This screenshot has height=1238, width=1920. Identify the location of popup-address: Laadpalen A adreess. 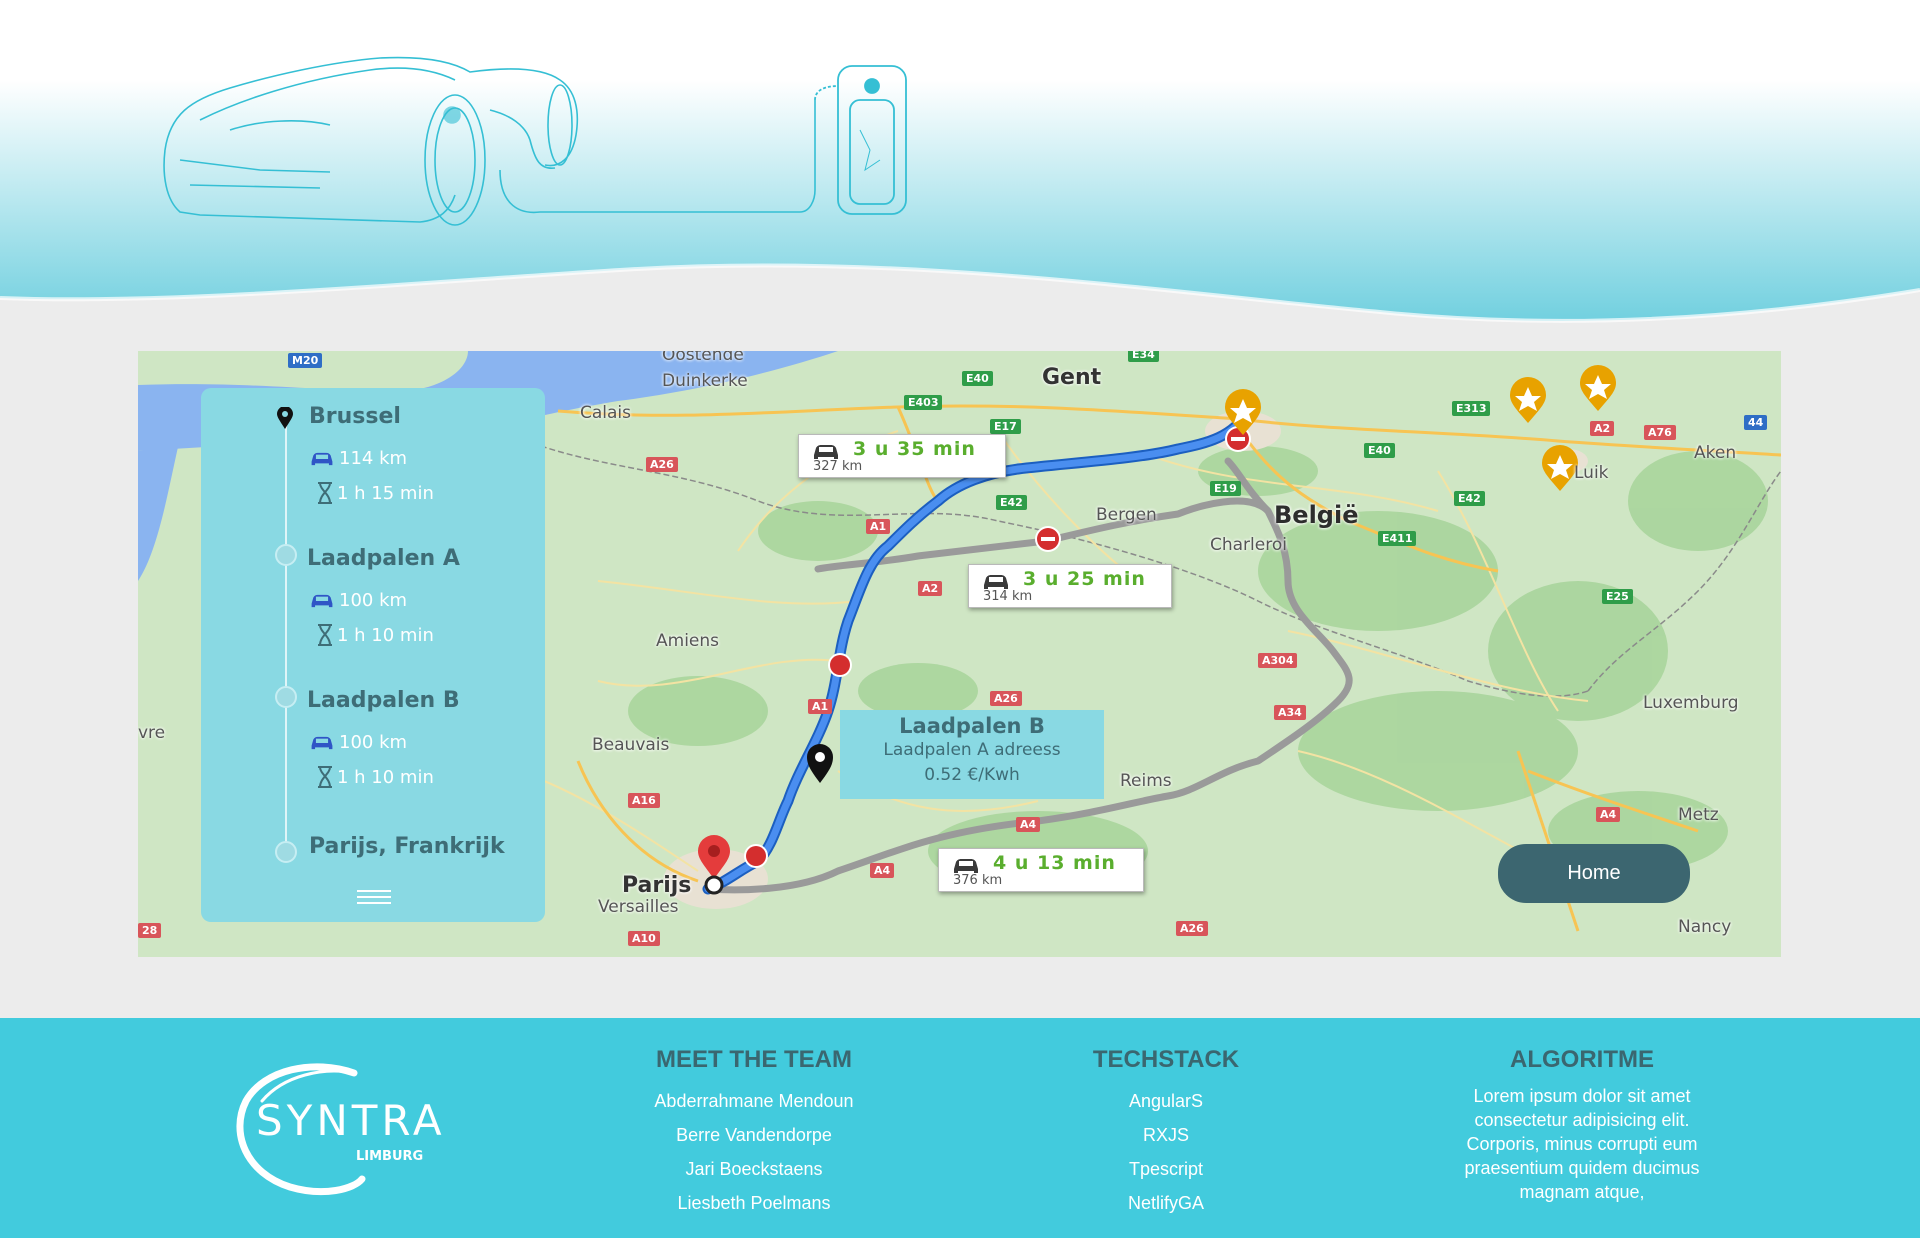
(972, 750).